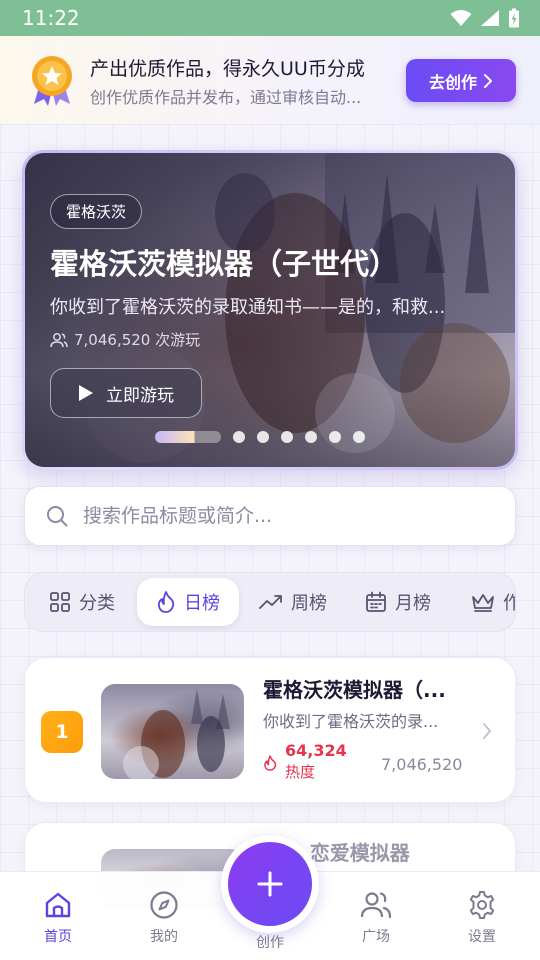 Image resolution: width=540 pixels, height=960 pixels. What do you see at coordinates (309, 603) in the screenshot?
I see `tab-label: 周榜` at bounding box center [309, 603].